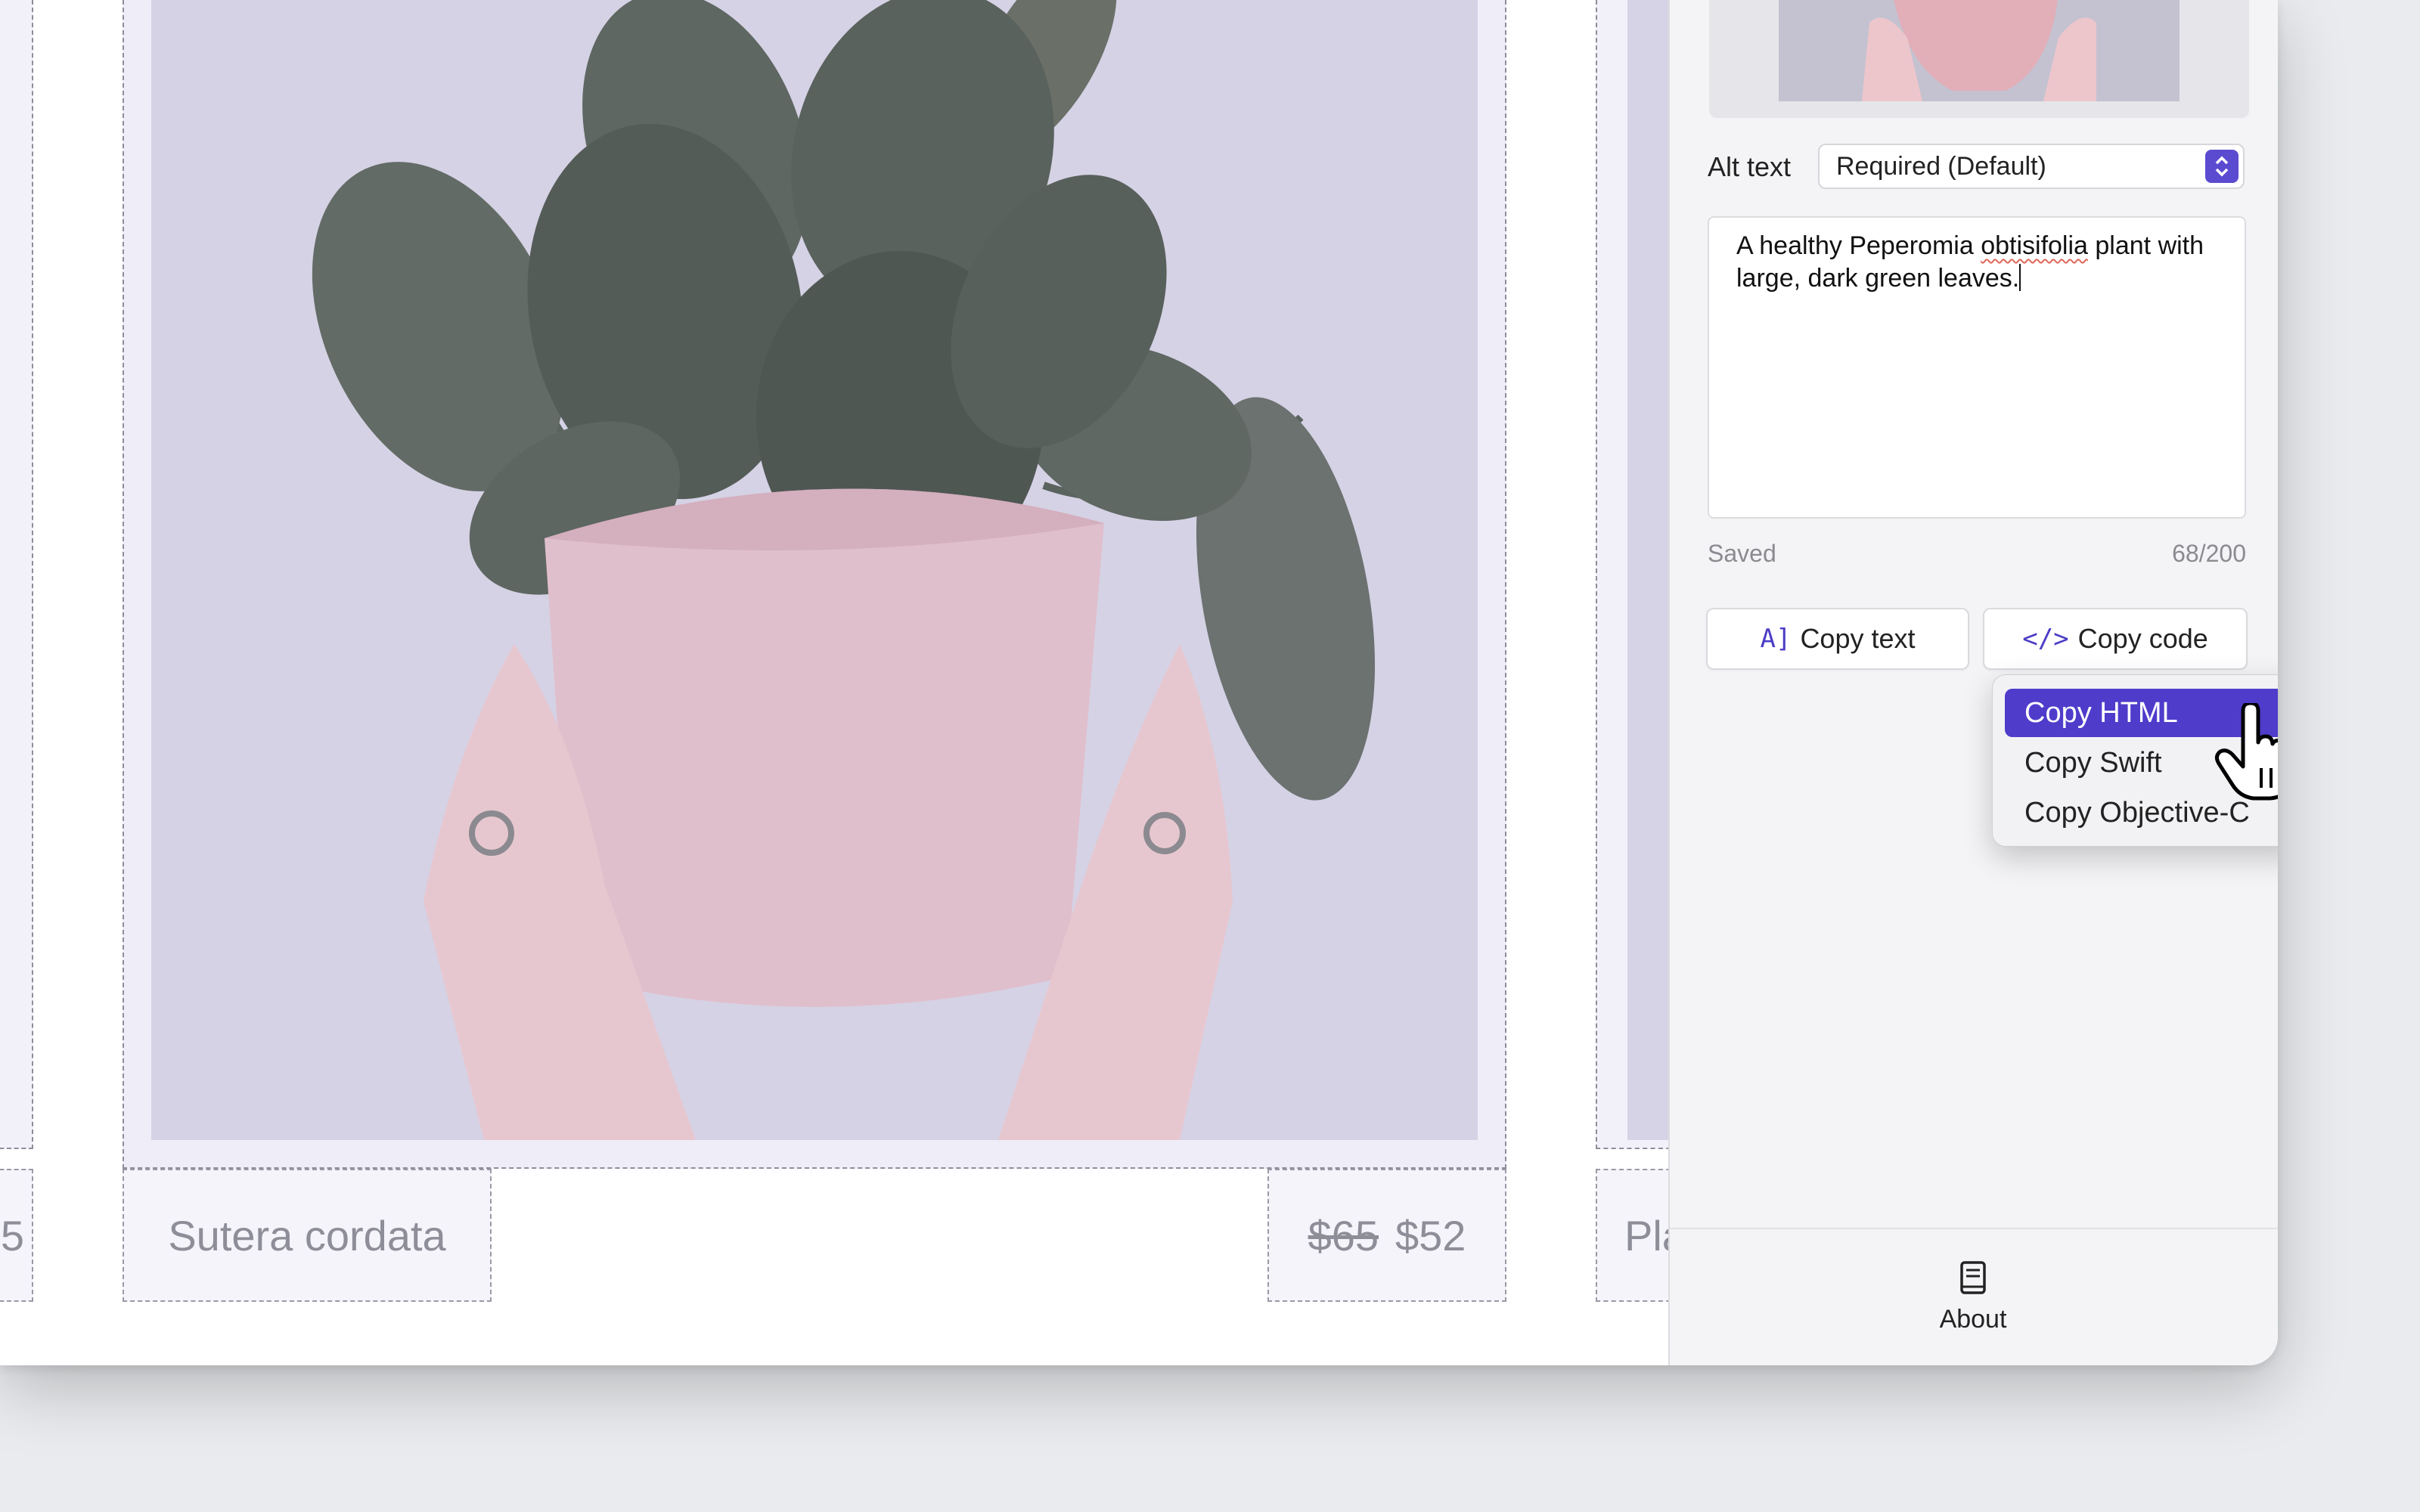  What do you see at coordinates (1941, 166) in the screenshot?
I see `alt-text-select-value: Required (Default)` at bounding box center [1941, 166].